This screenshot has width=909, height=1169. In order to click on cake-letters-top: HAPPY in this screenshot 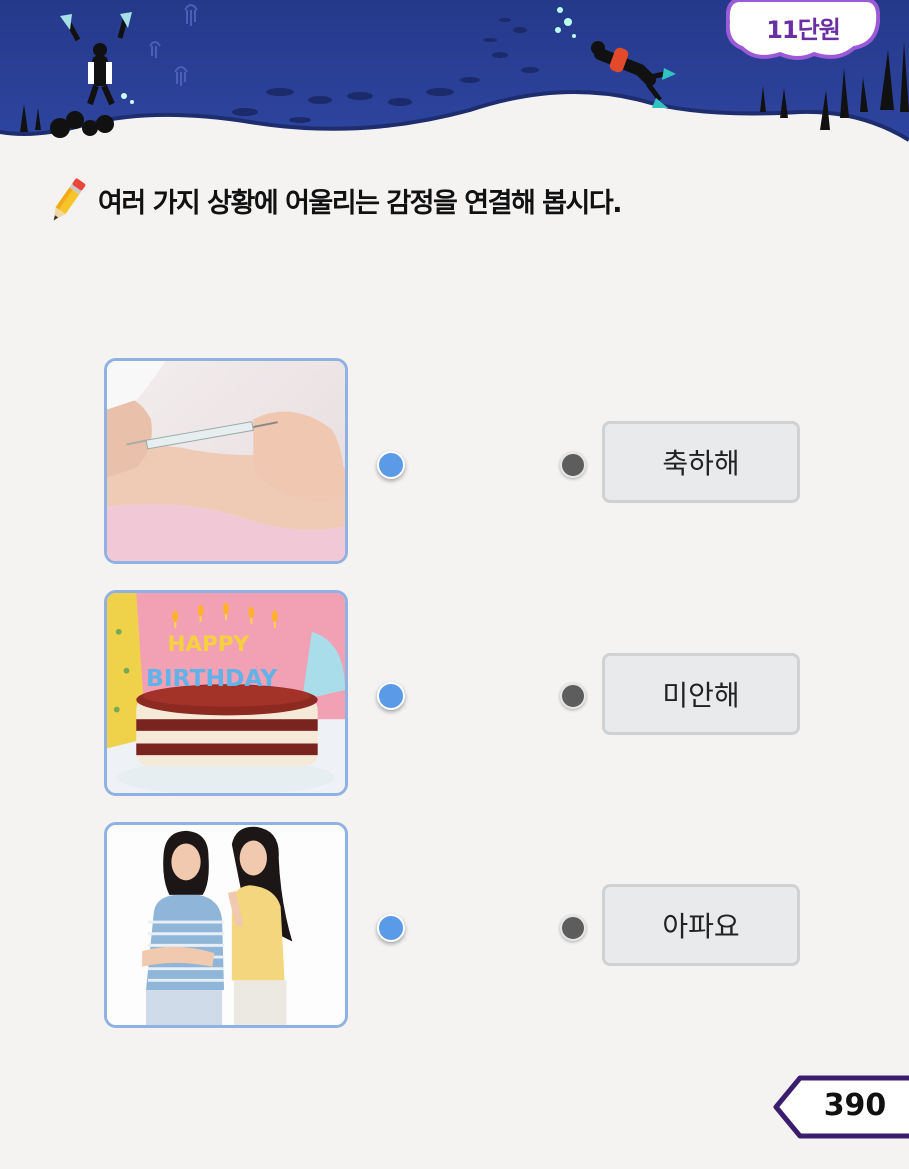, I will do `click(208, 644)`.